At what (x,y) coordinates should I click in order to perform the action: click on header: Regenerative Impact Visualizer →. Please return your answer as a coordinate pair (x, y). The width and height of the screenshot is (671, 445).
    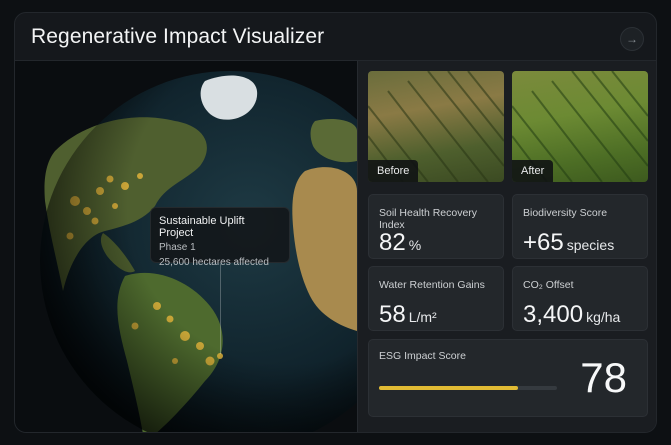
    Looking at the image, I should click on (335, 37).